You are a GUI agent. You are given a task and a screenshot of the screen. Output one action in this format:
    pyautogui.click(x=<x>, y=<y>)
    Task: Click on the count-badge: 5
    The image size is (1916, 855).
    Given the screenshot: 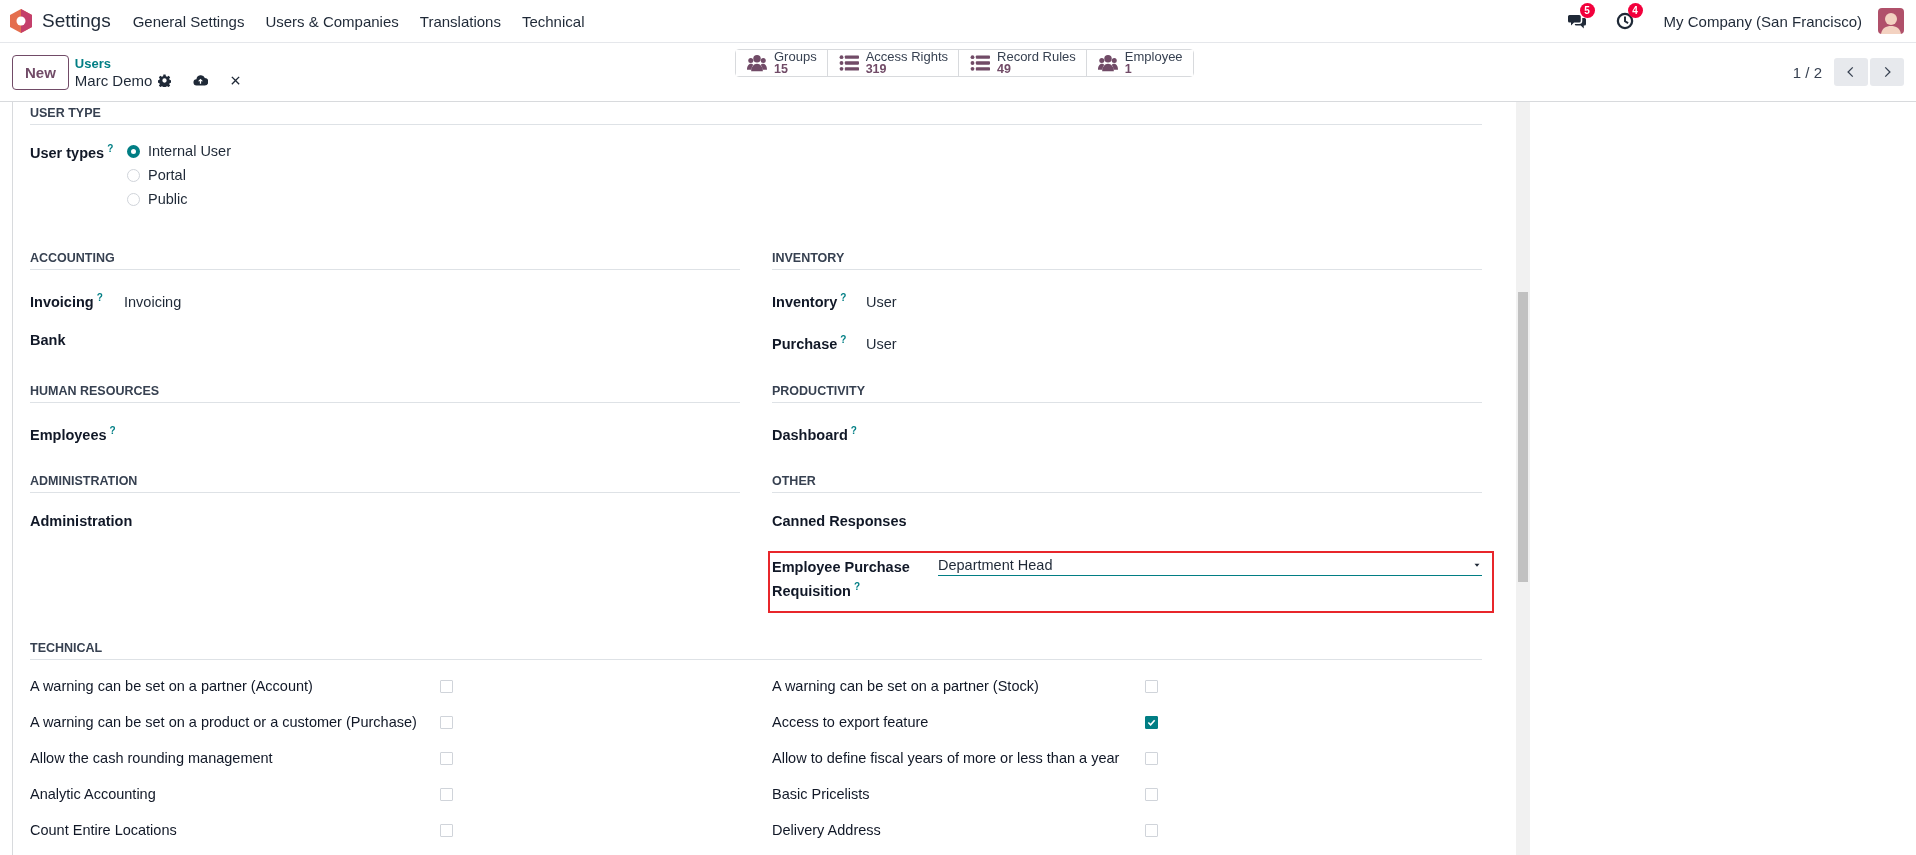 What is the action you would take?
    pyautogui.click(x=1587, y=10)
    